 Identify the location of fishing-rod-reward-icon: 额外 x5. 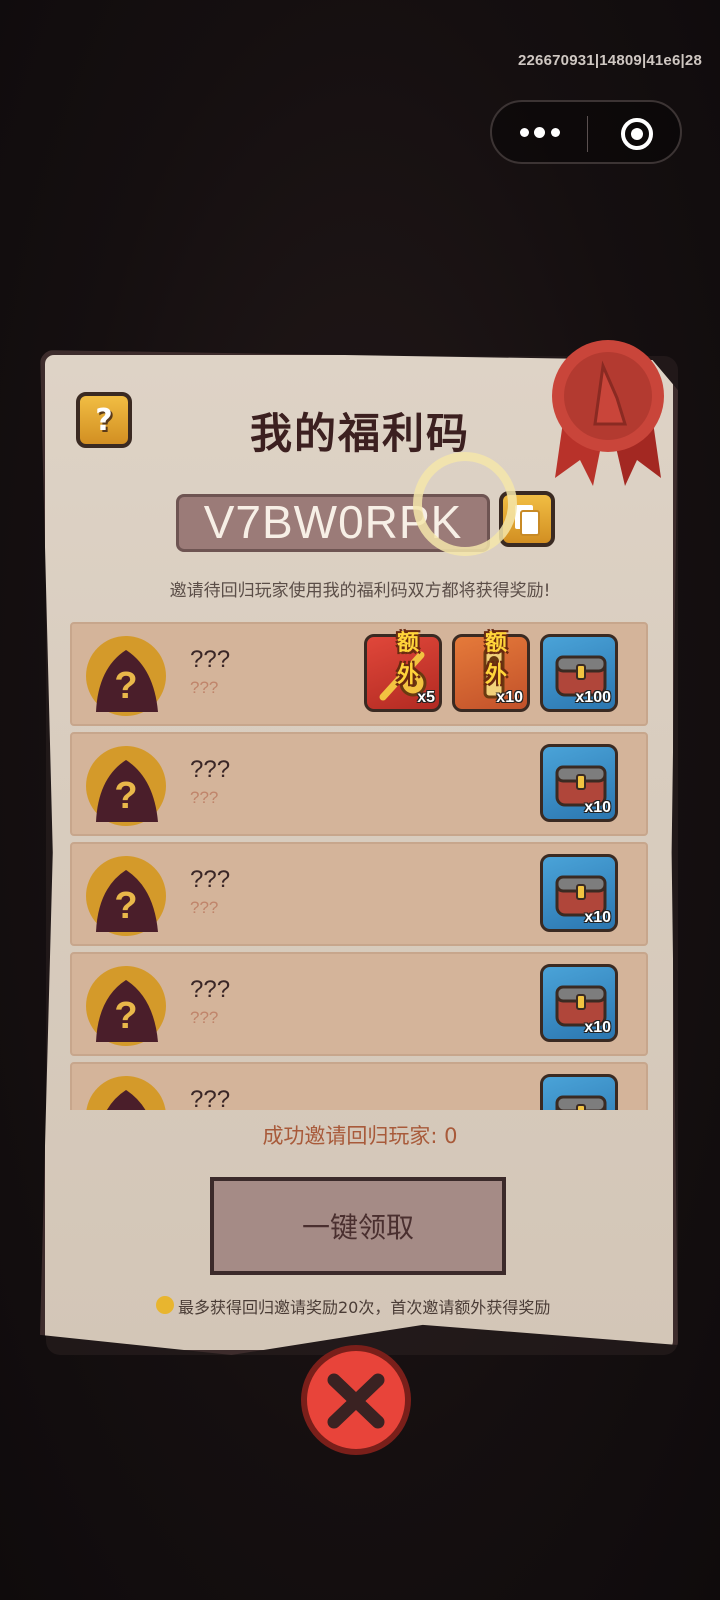
(403, 671).